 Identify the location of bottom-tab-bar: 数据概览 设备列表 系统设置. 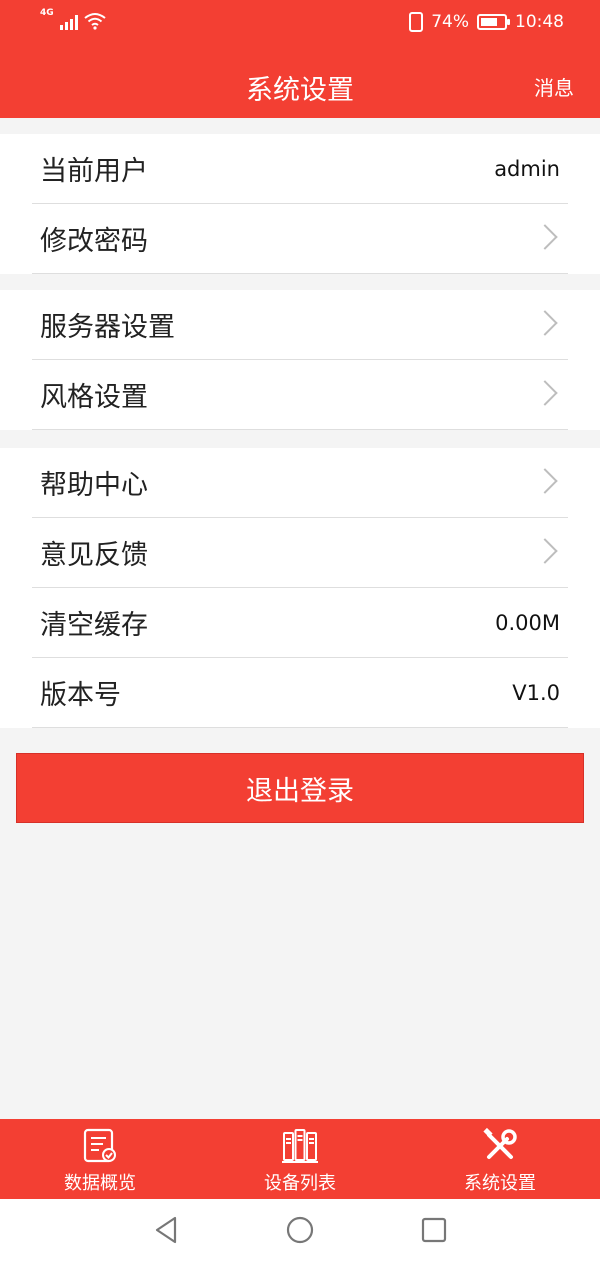
(300, 1159).